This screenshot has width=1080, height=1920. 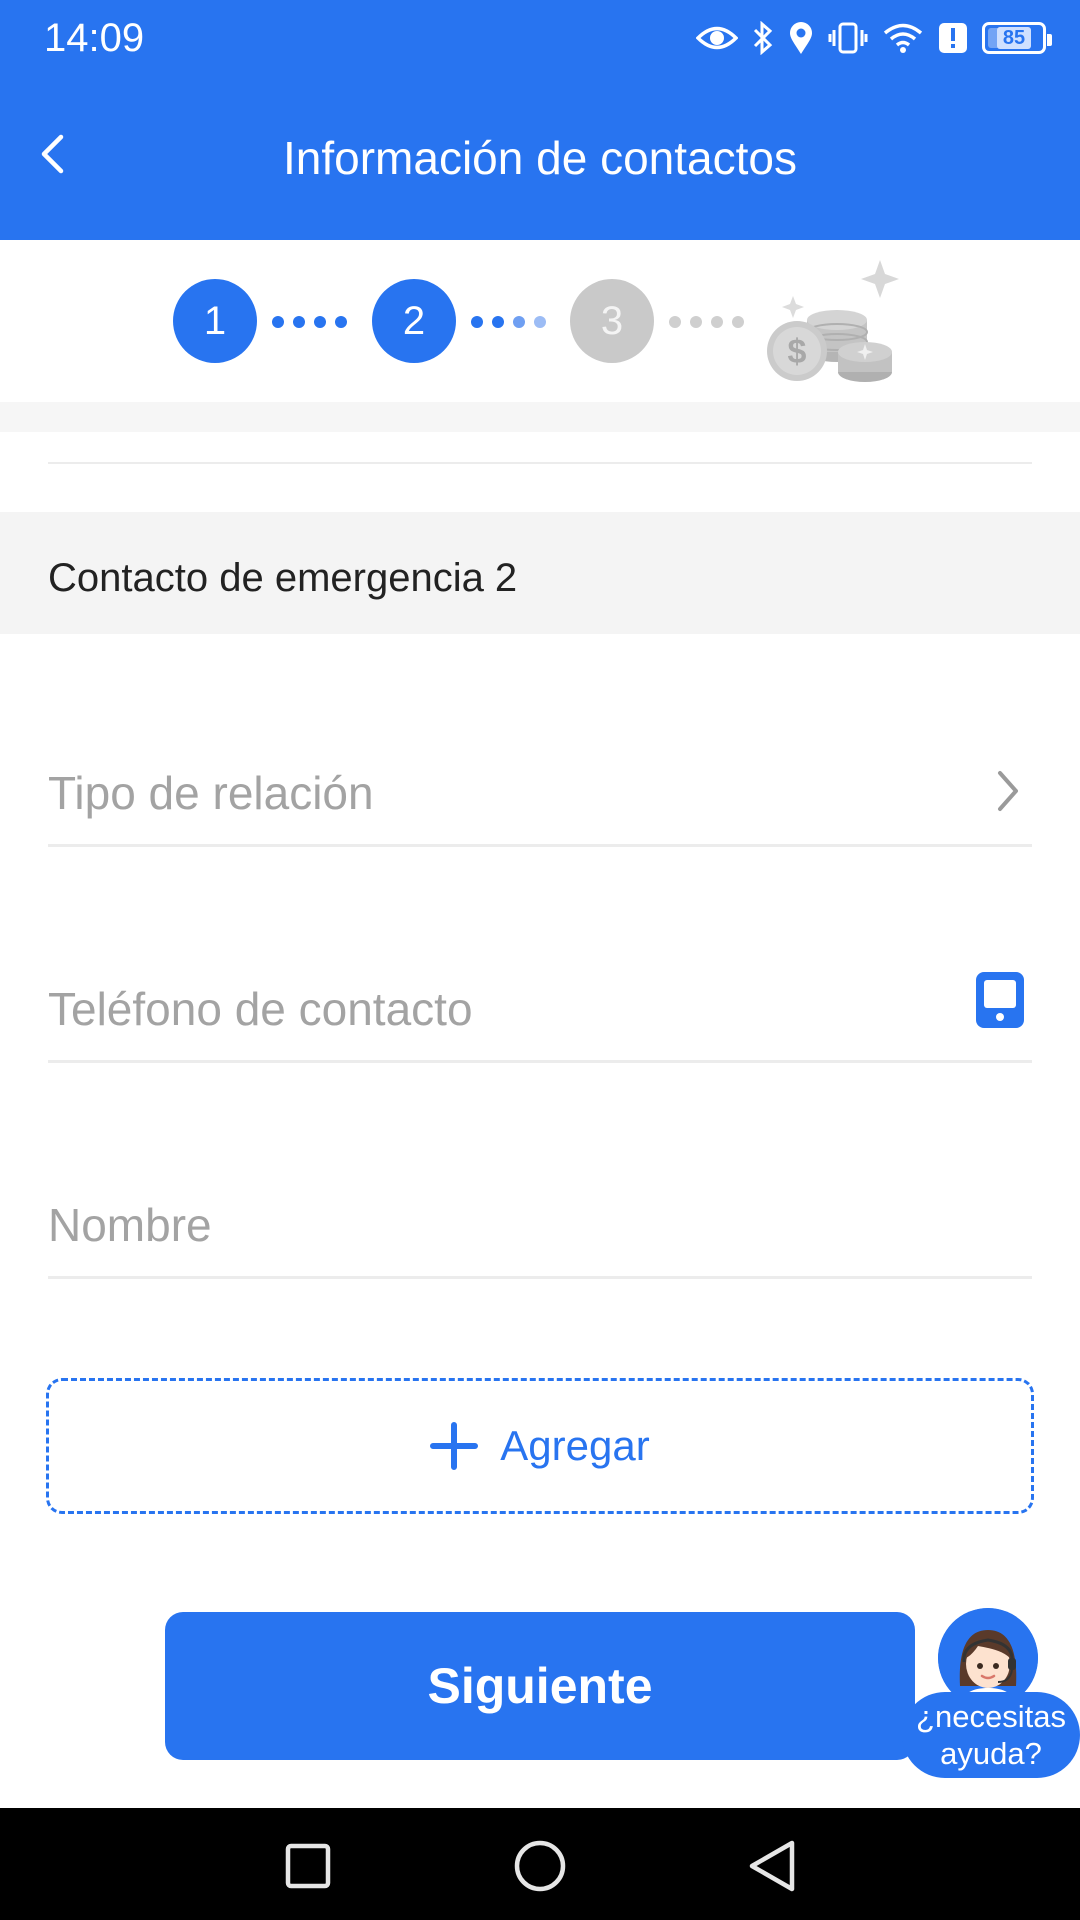 I want to click on section-title: Contacto de emergencia 2, so click(x=283, y=578).